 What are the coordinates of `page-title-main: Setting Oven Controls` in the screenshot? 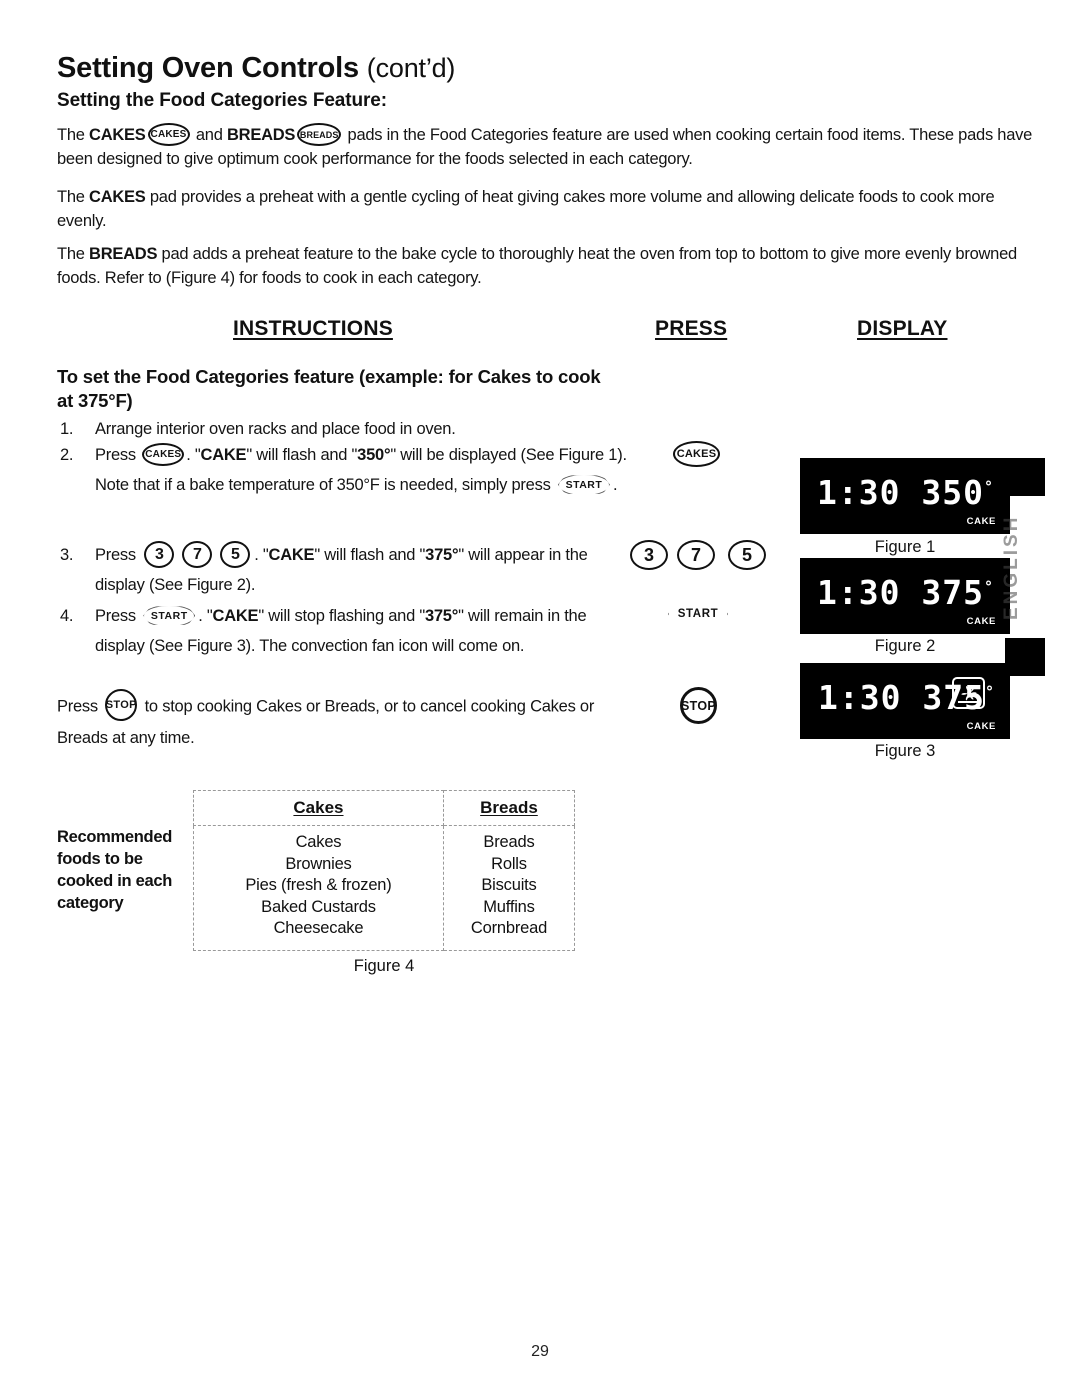 It's located at (208, 68).